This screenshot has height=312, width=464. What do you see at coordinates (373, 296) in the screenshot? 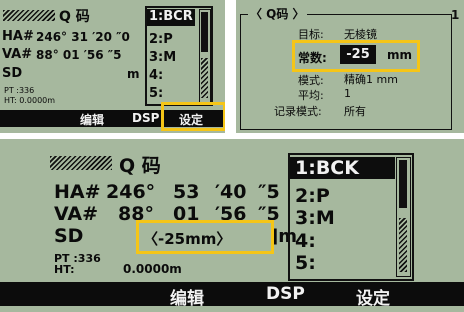
I see `softkey-setting: 设定` at bounding box center [373, 296].